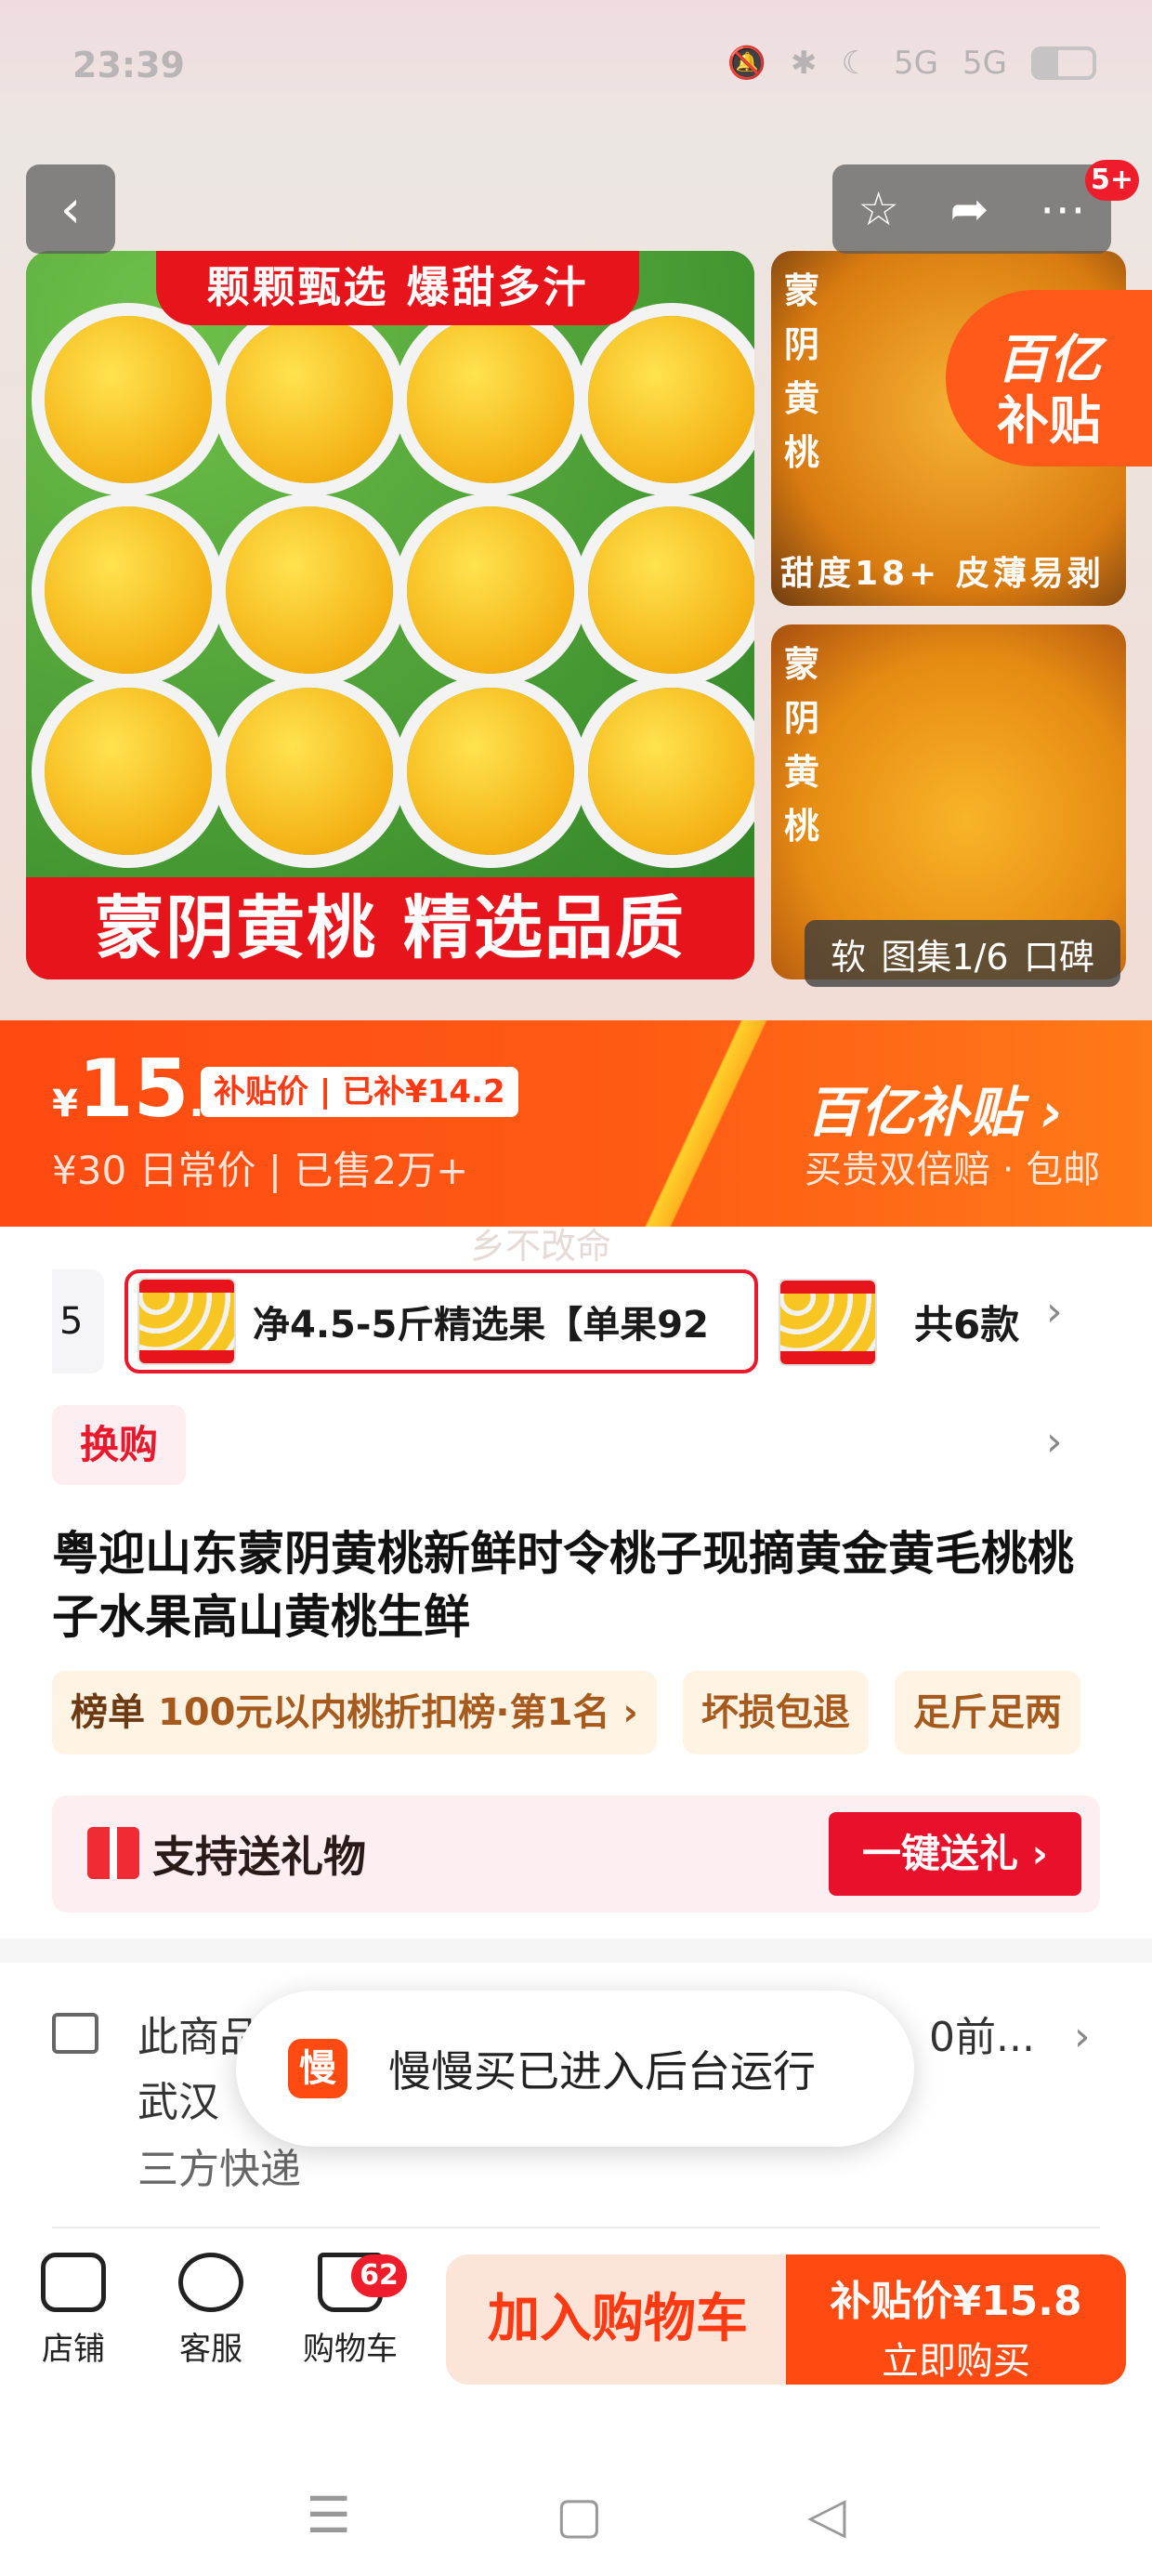 The image size is (1152, 2576). I want to click on sku-selector: 5 净4.5-5斤精选果【单果92 共6款 ›, so click(576, 1320).